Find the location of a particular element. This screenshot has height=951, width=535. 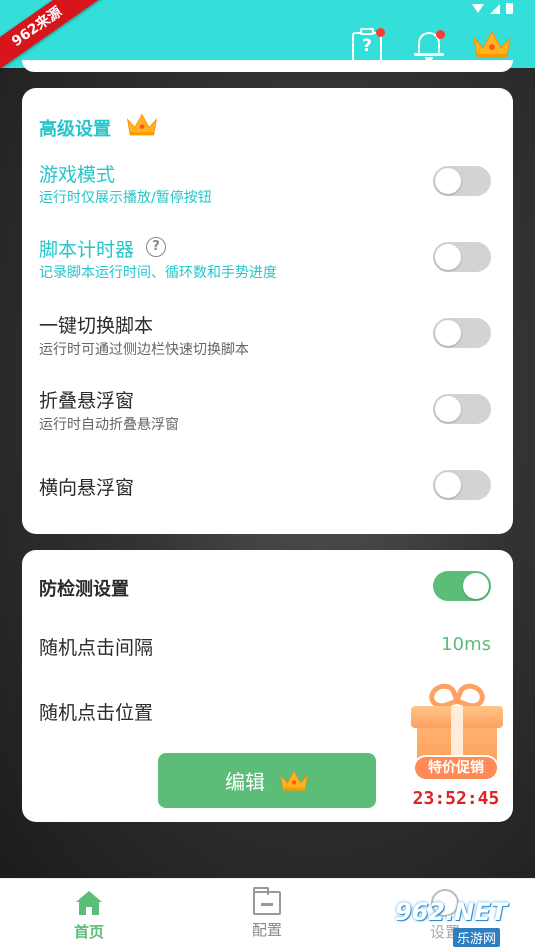

section-title: 高级设置 is located at coordinates (75, 129).